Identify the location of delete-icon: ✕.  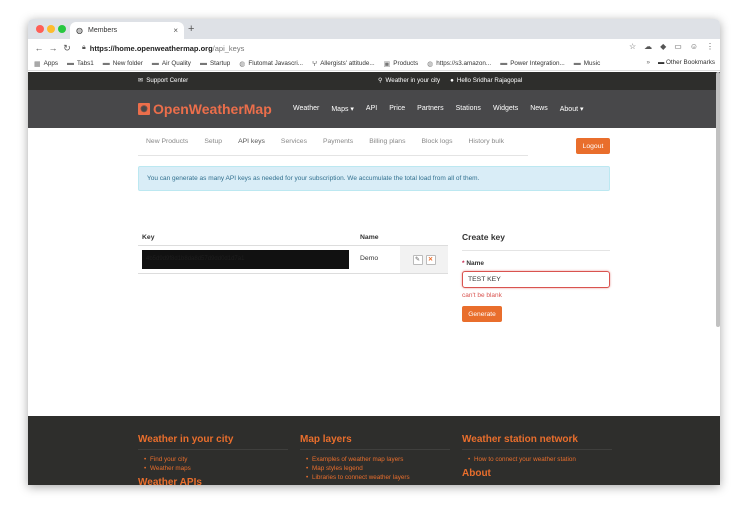
(430, 259).